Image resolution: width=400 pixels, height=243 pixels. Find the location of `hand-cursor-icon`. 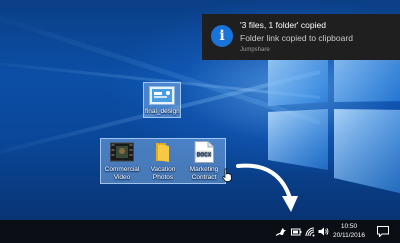

hand-cursor-icon is located at coordinates (227, 175).